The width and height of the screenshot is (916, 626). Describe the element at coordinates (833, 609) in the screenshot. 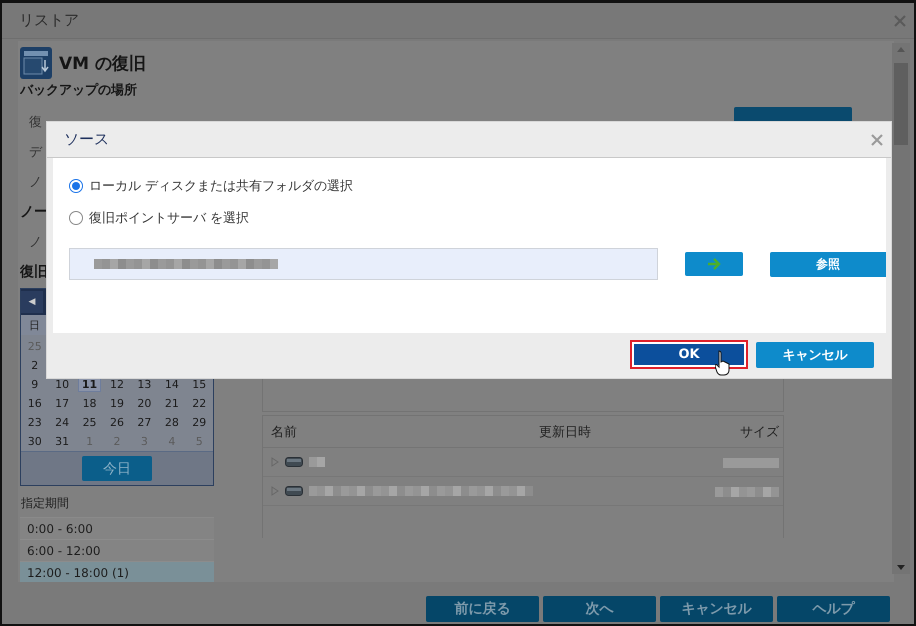

I see `wizard-button: ヘルプ` at that location.